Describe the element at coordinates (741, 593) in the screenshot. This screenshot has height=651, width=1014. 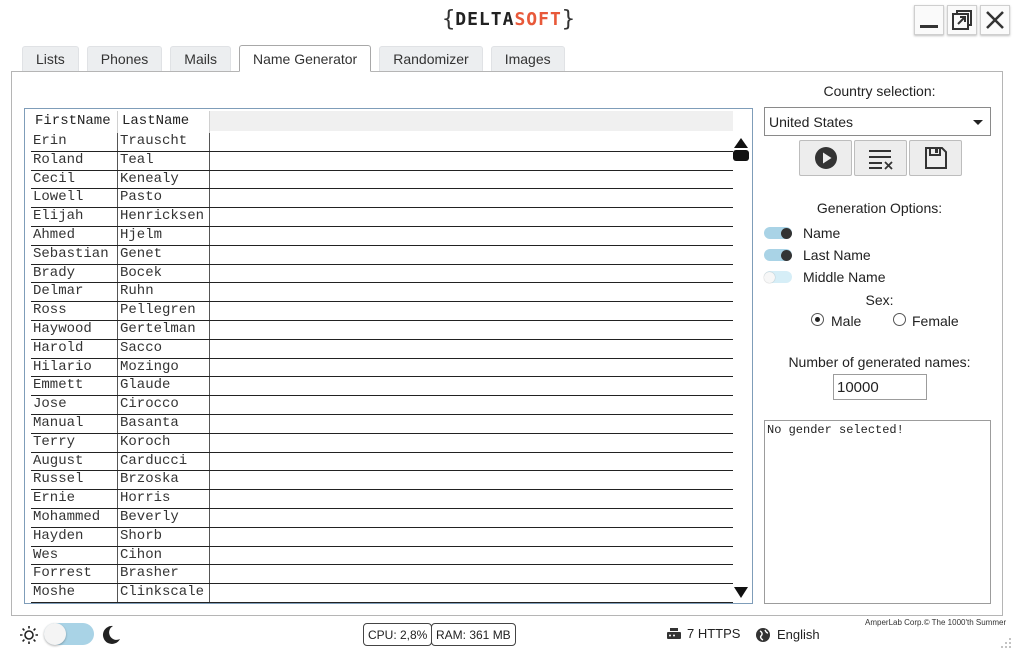
I see `scroll-down-button` at that location.